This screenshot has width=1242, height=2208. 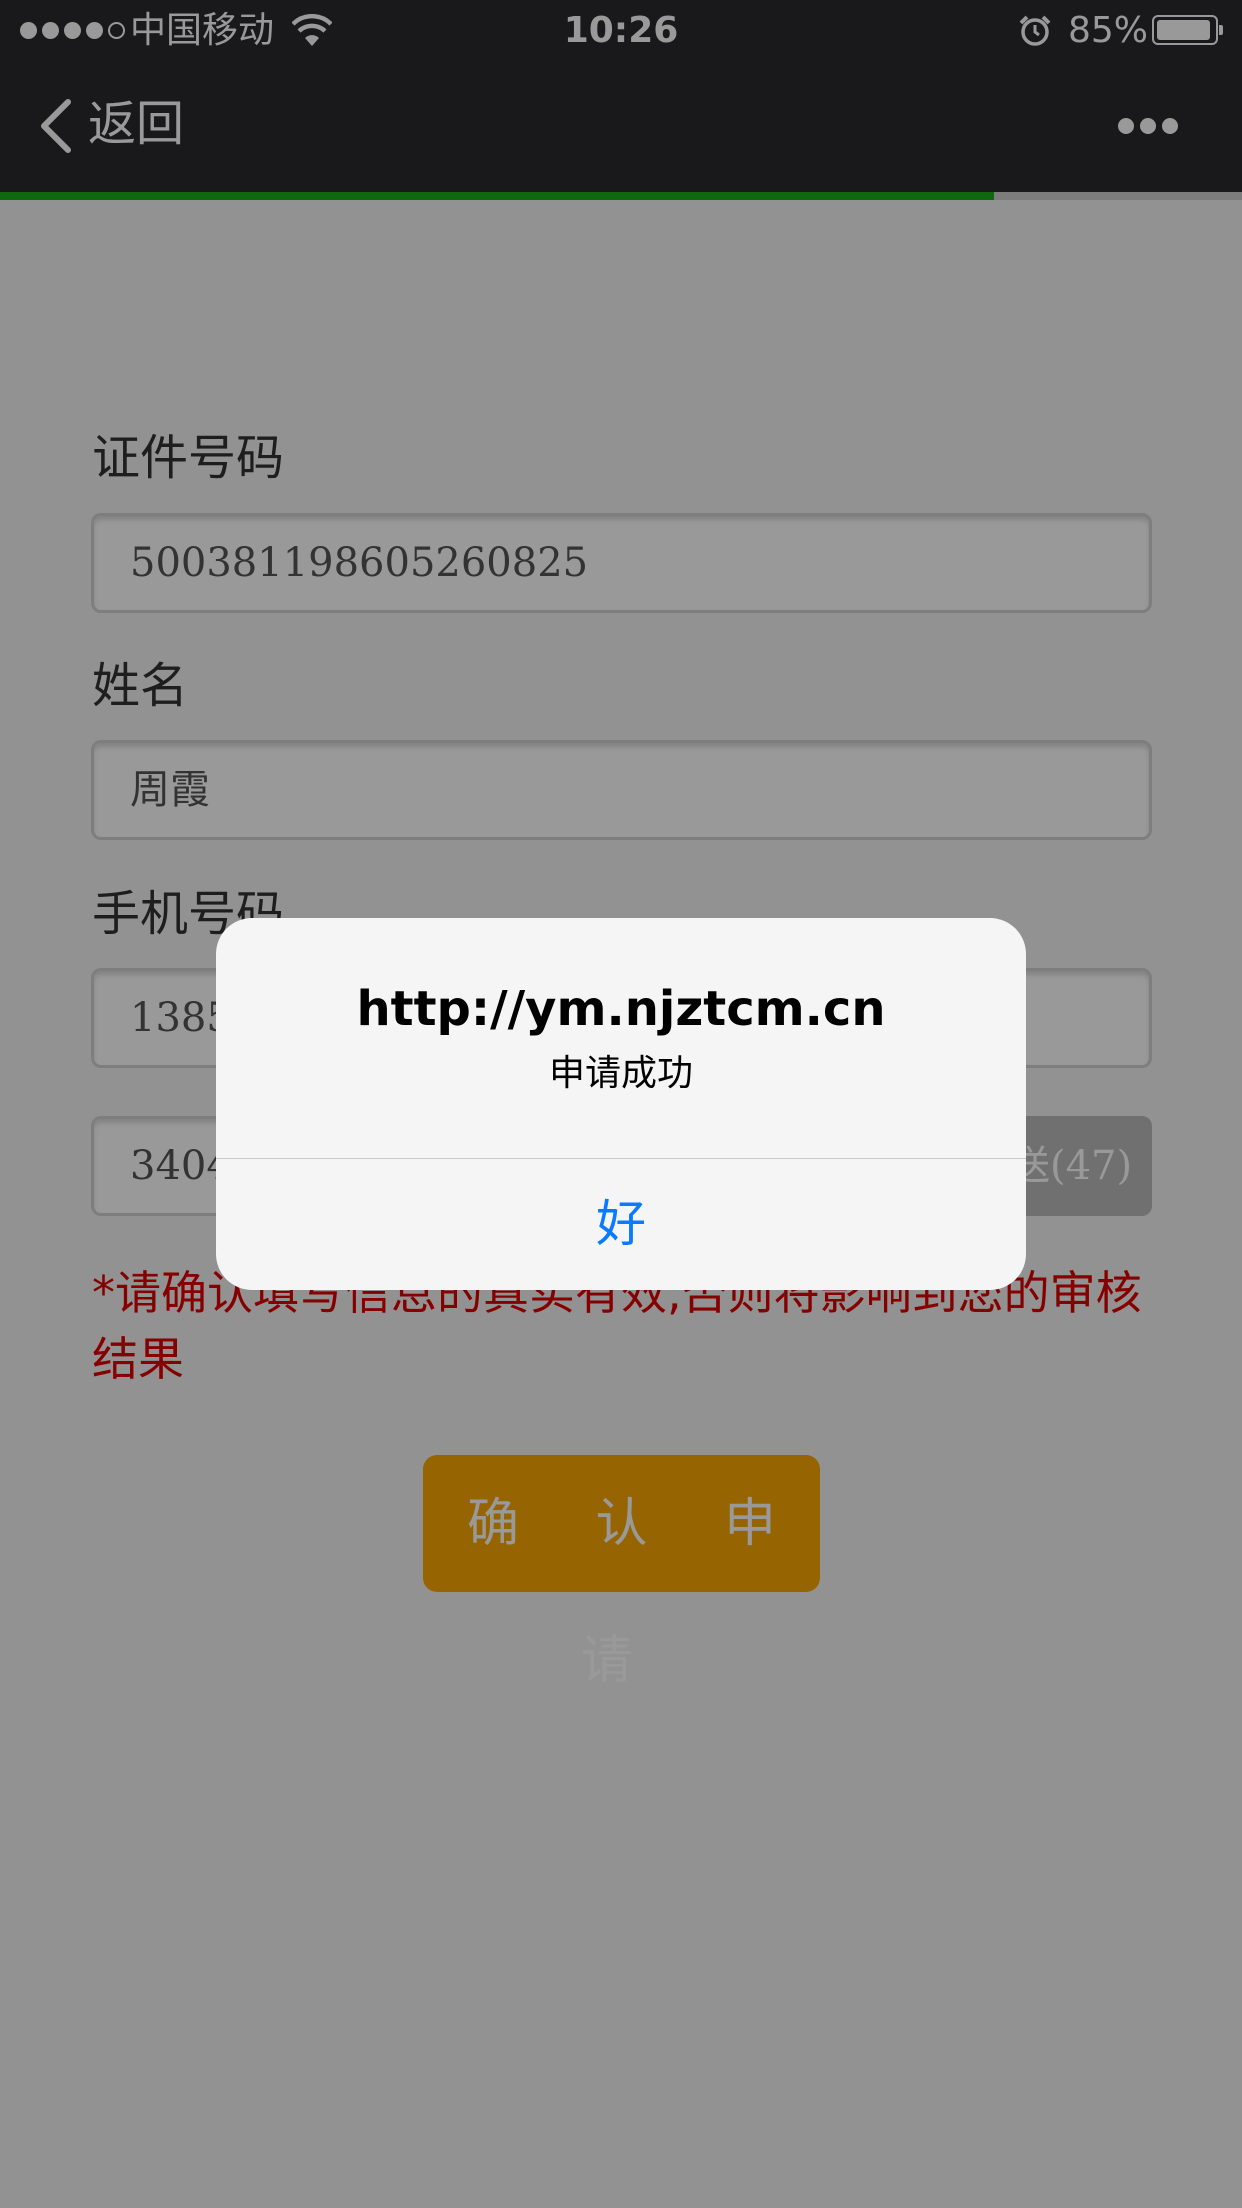 What do you see at coordinates (620, 1073) in the screenshot?
I see `alert-message: 申请成功` at bounding box center [620, 1073].